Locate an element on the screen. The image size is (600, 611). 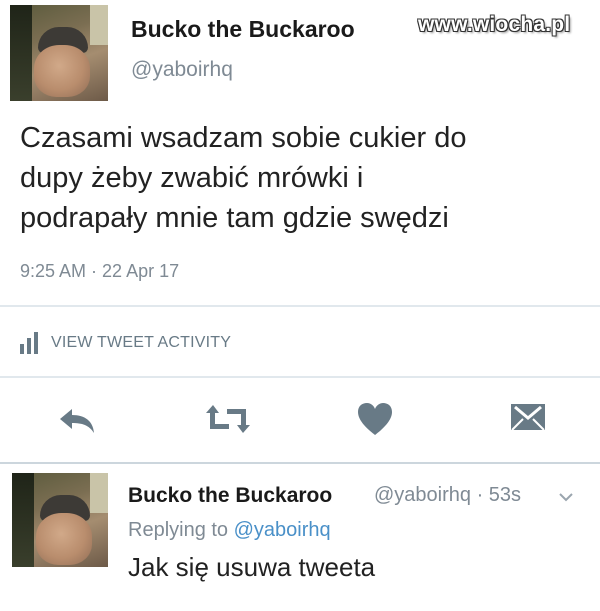
chevron-down-icon is located at coordinates (566, 497).